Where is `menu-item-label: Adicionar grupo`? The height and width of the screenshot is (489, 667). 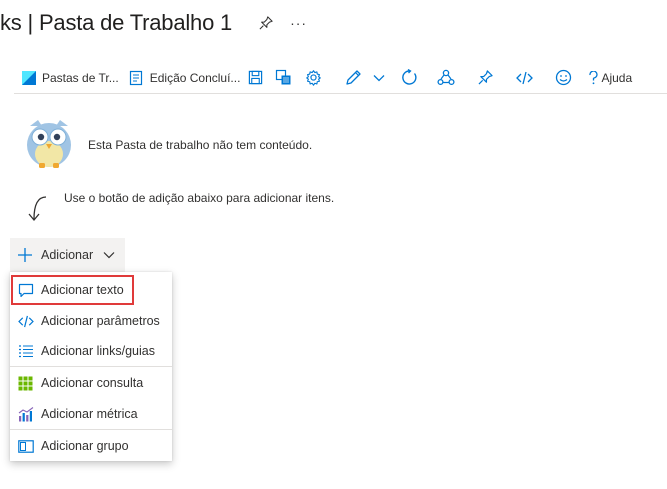
menu-item-label: Adicionar grupo is located at coordinates (85, 446).